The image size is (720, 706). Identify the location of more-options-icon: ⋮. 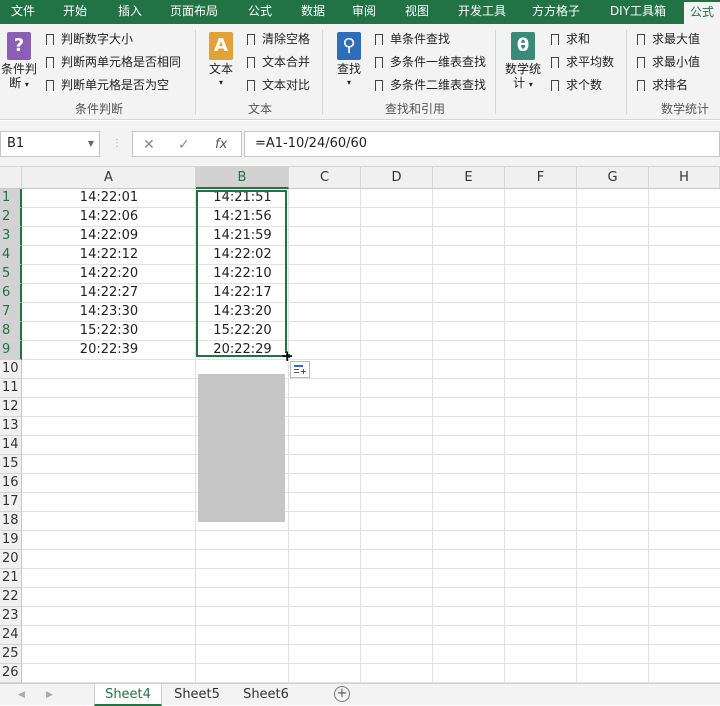
(117, 143).